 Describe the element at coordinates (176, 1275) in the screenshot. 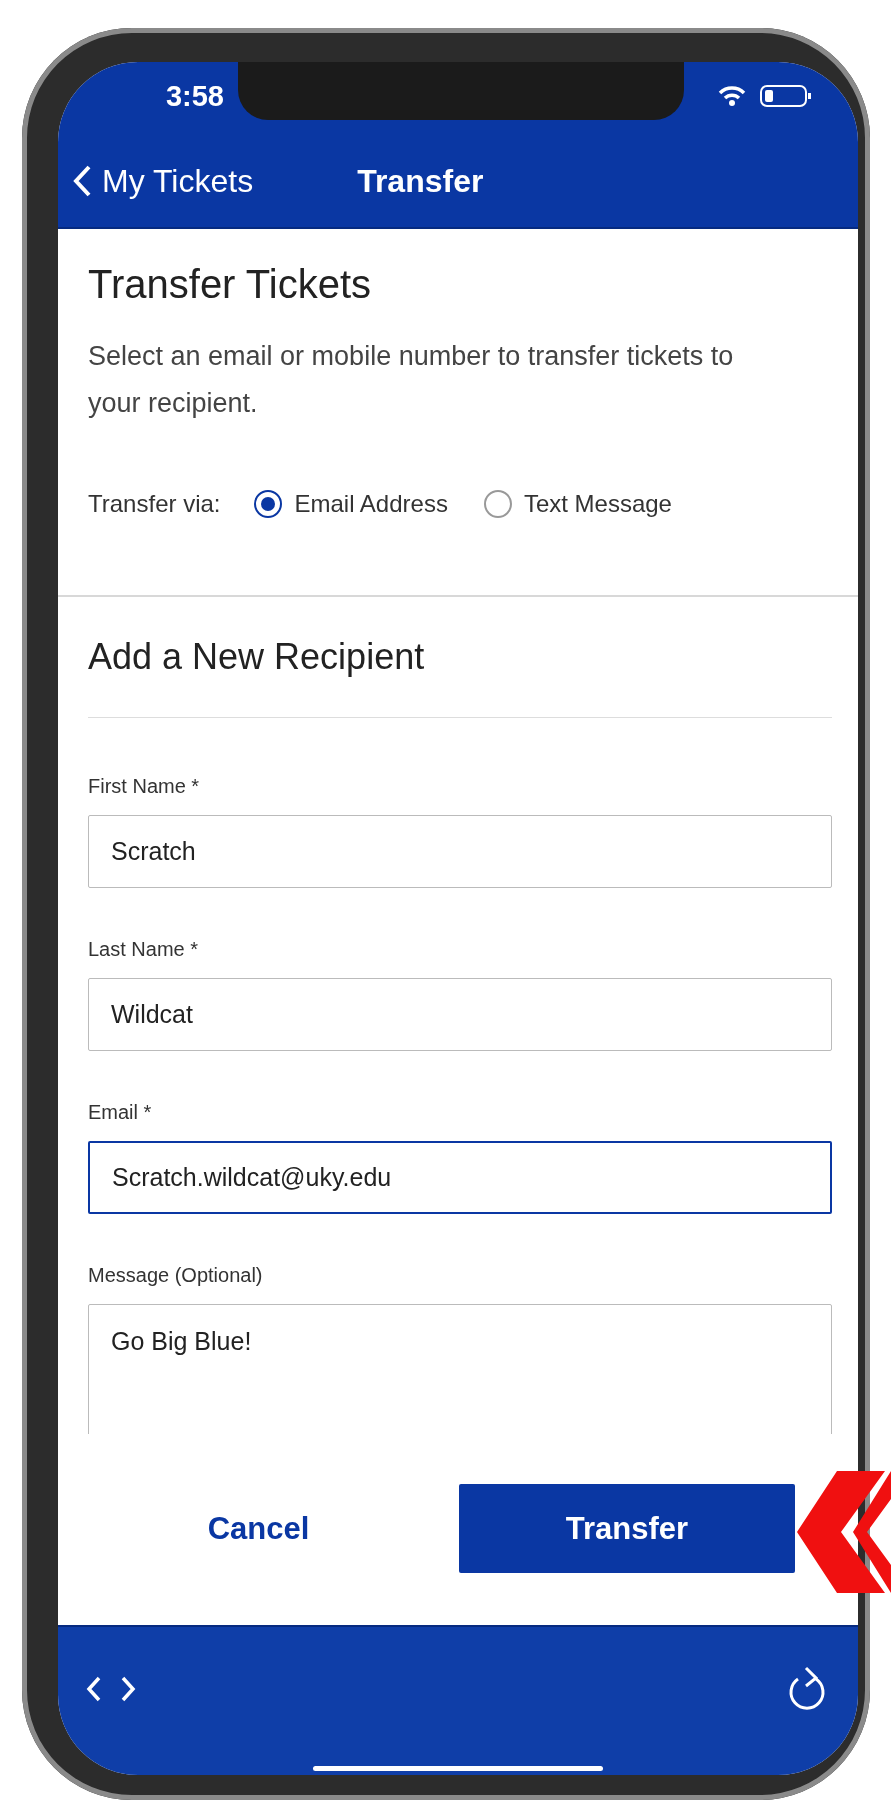

I see `field-label: Message (Optional)` at that location.